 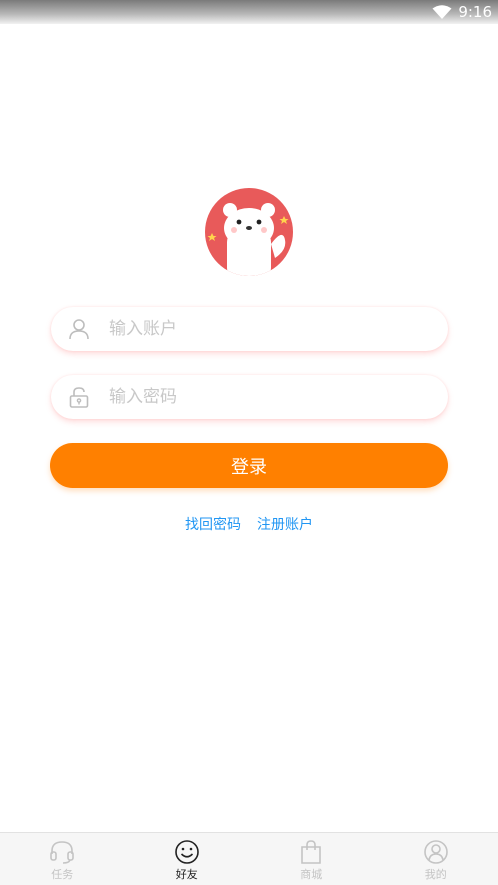 I want to click on nav-item-me: 我的, so click(x=436, y=859).